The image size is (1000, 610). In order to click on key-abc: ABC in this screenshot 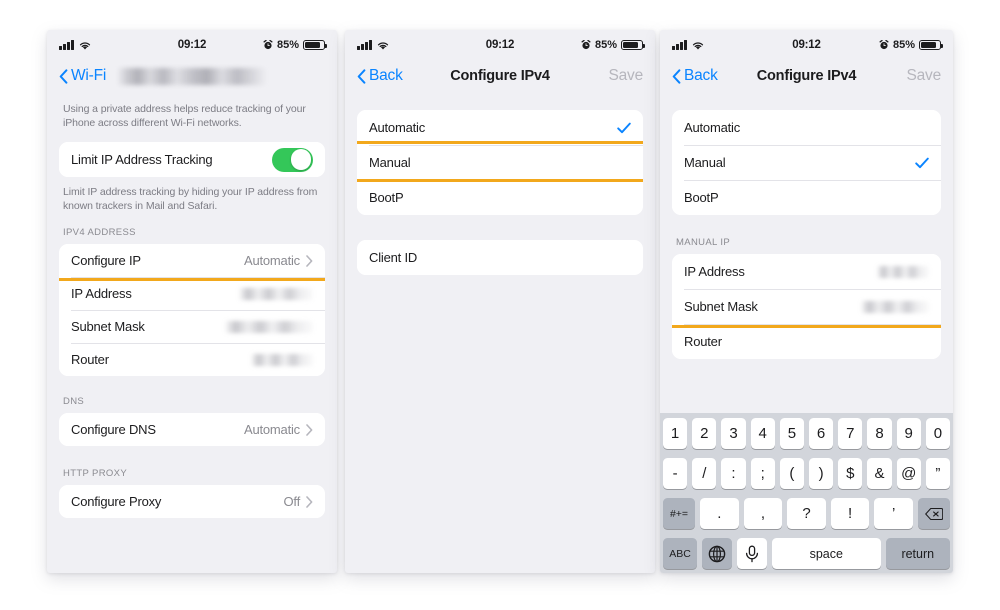, I will do `click(680, 553)`.